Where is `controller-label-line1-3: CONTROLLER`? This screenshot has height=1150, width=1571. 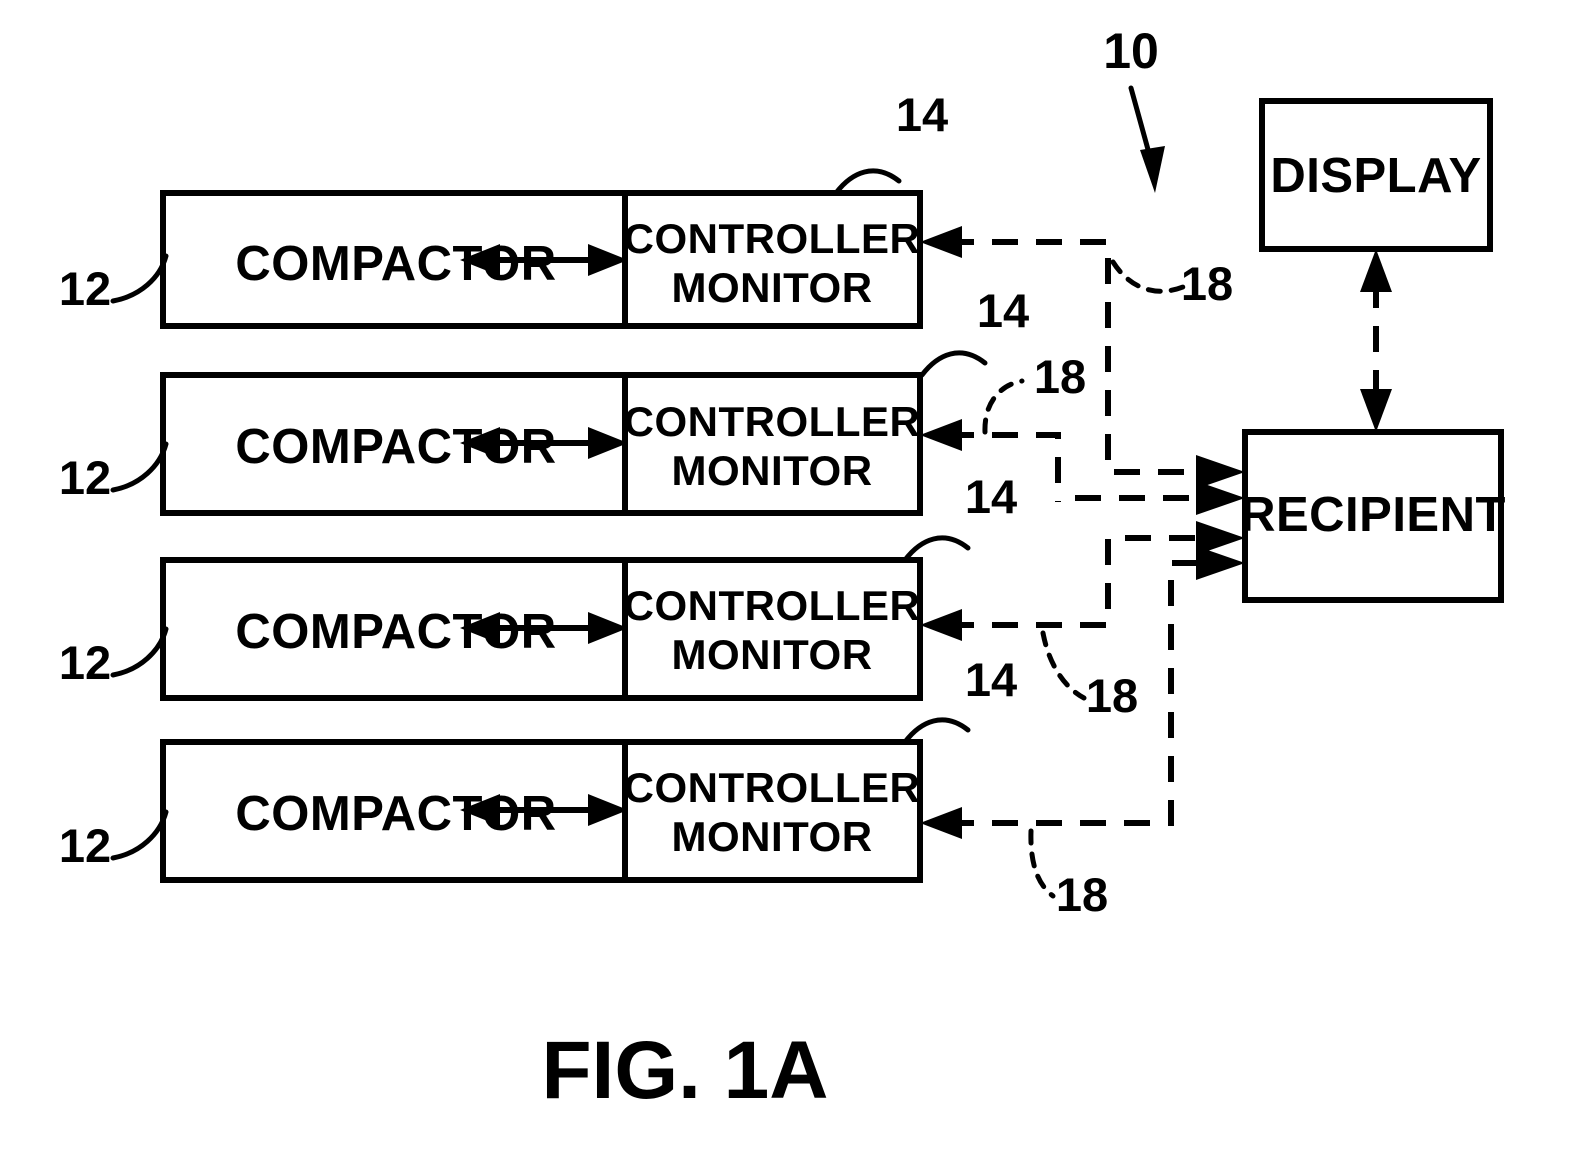
controller-label-line1-3: CONTROLLER is located at coordinates (772, 605).